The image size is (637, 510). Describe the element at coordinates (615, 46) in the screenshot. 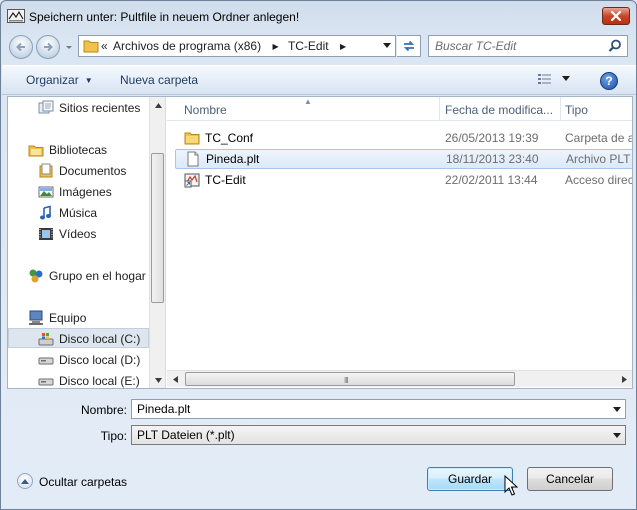

I see `search-icon` at that location.